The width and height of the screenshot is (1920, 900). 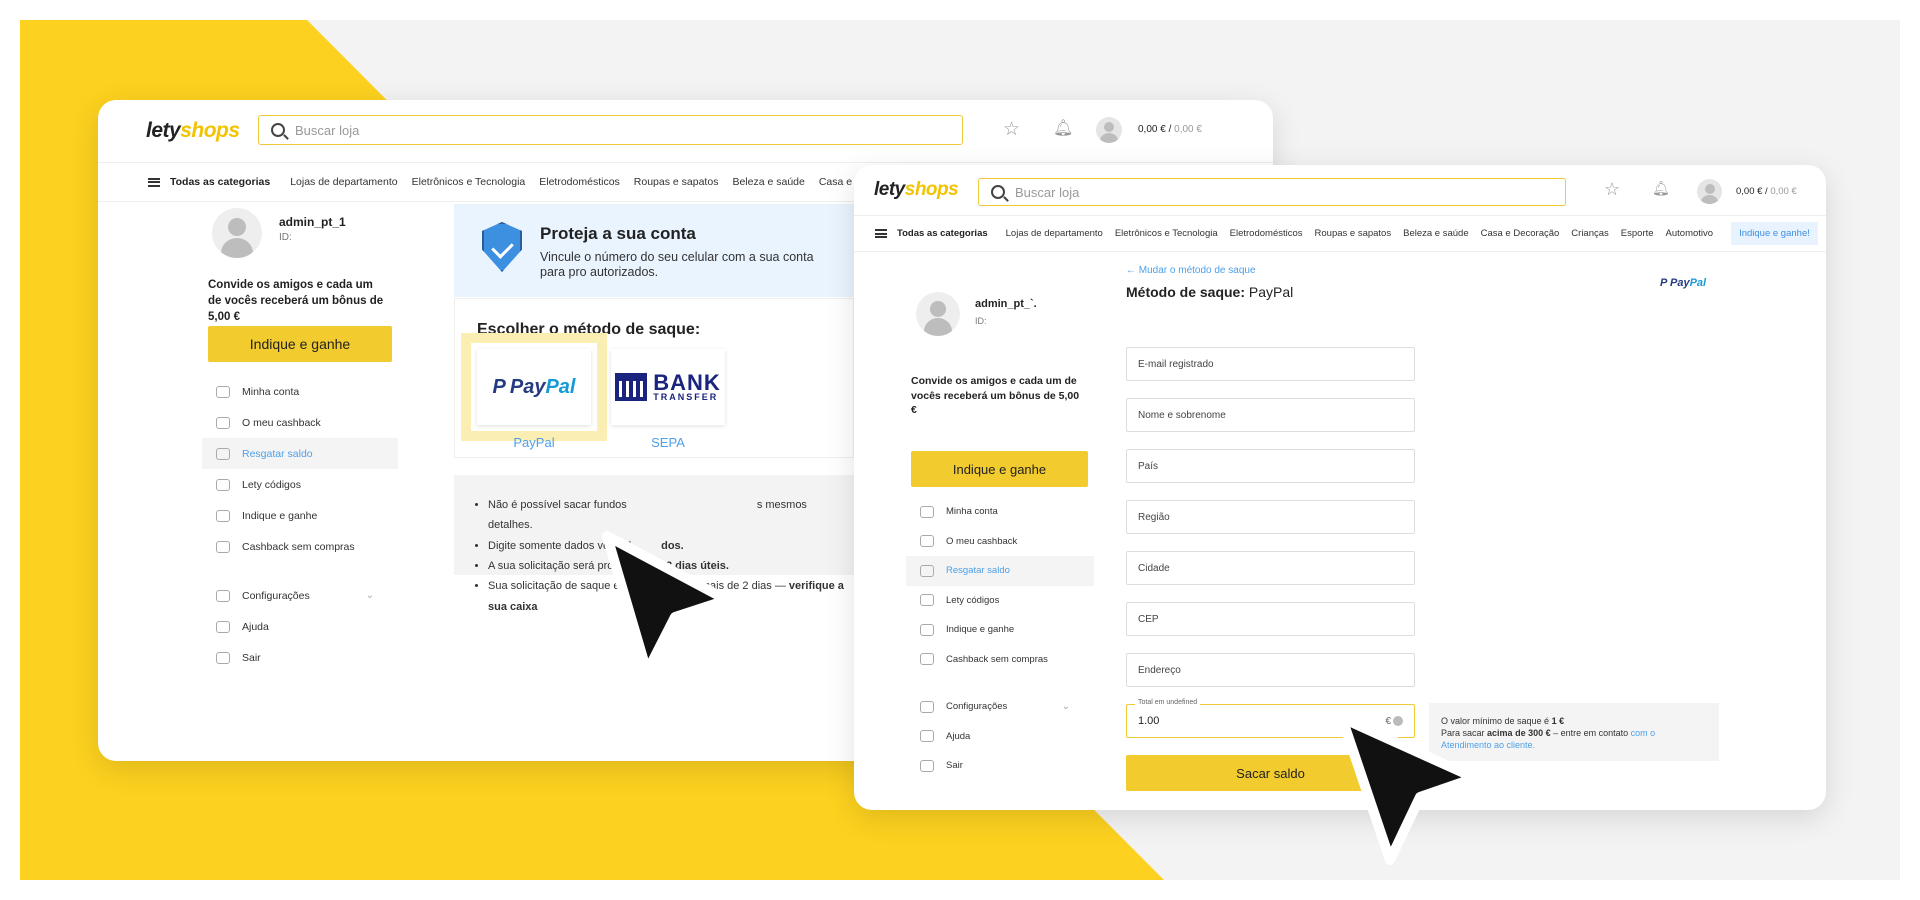 What do you see at coordinates (1270, 517) in the screenshot?
I see `region-field: Região` at bounding box center [1270, 517].